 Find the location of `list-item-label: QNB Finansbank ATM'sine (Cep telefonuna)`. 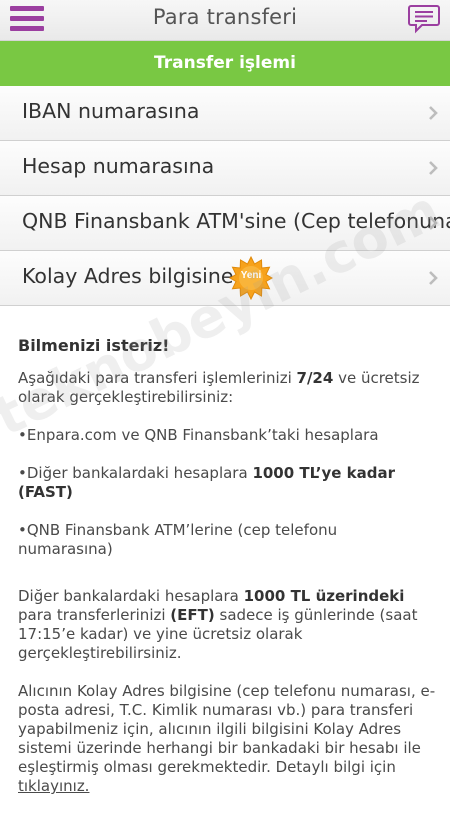

list-item-label: QNB Finansbank ATM'sine (Cep telefonuna) is located at coordinates (236, 221).